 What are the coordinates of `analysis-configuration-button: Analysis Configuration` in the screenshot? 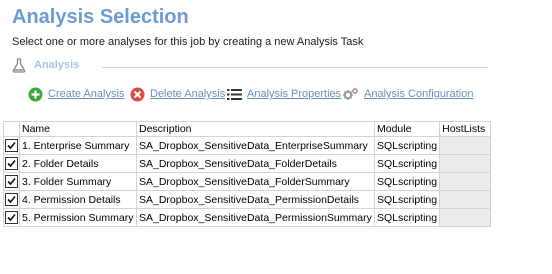 It's located at (408, 94).